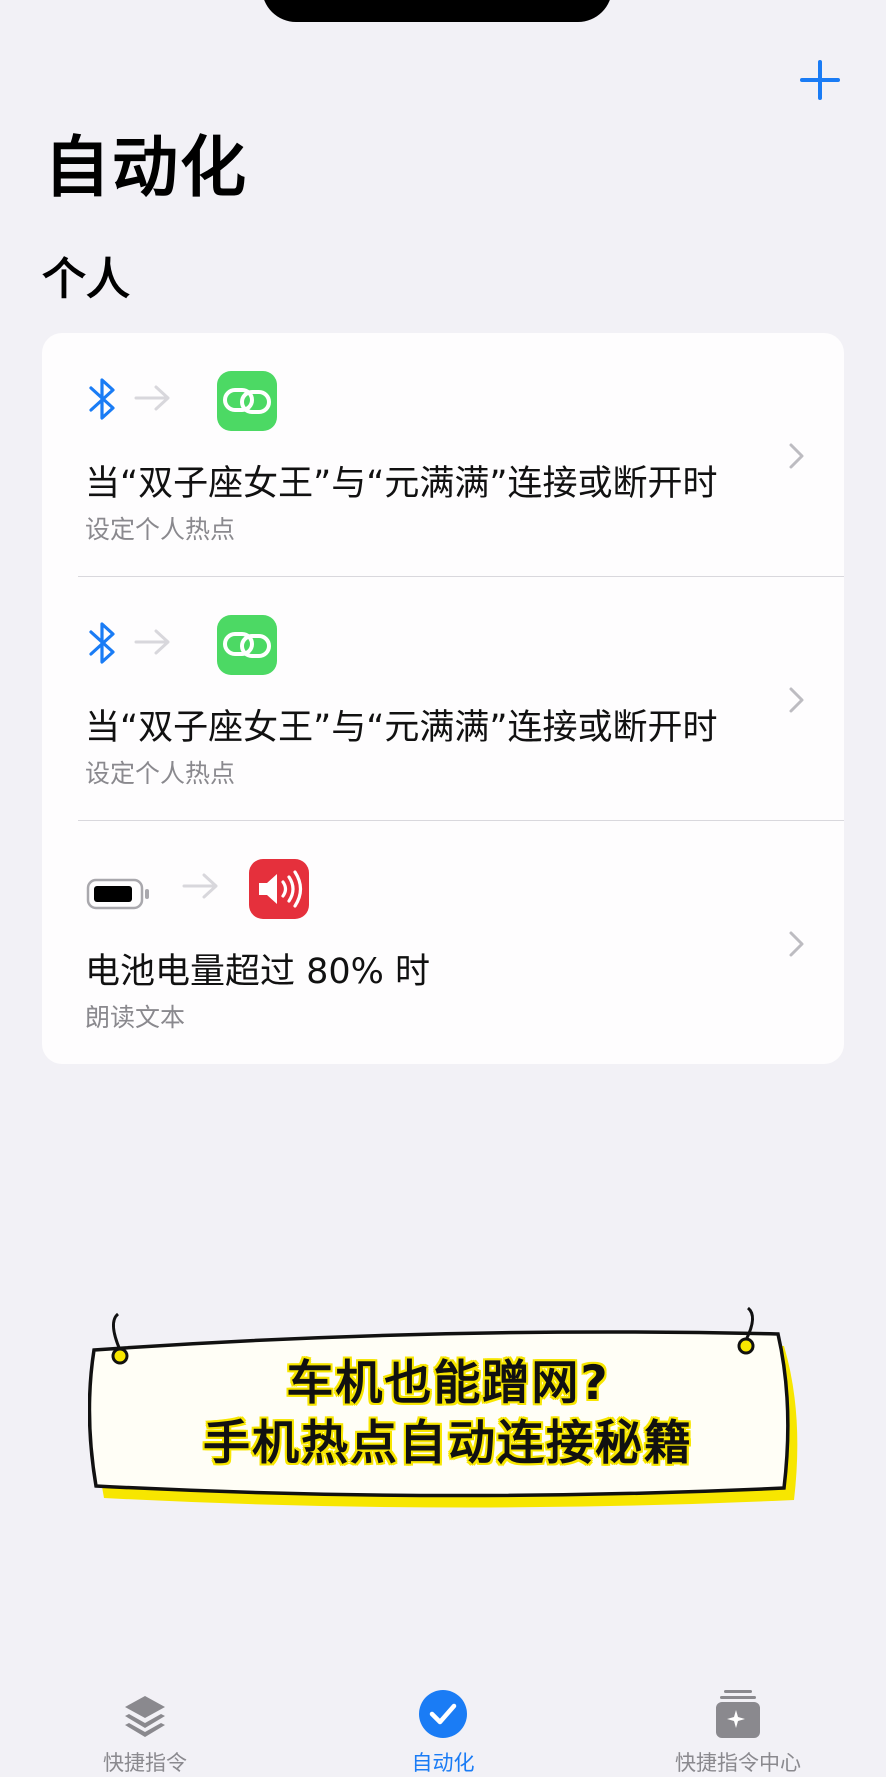 This screenshot has height=1777, width=886. Describe the element at coordinates (258, 972) in the screenshot. I see `automation-title: 电池电量超过 80% 时` at that location.